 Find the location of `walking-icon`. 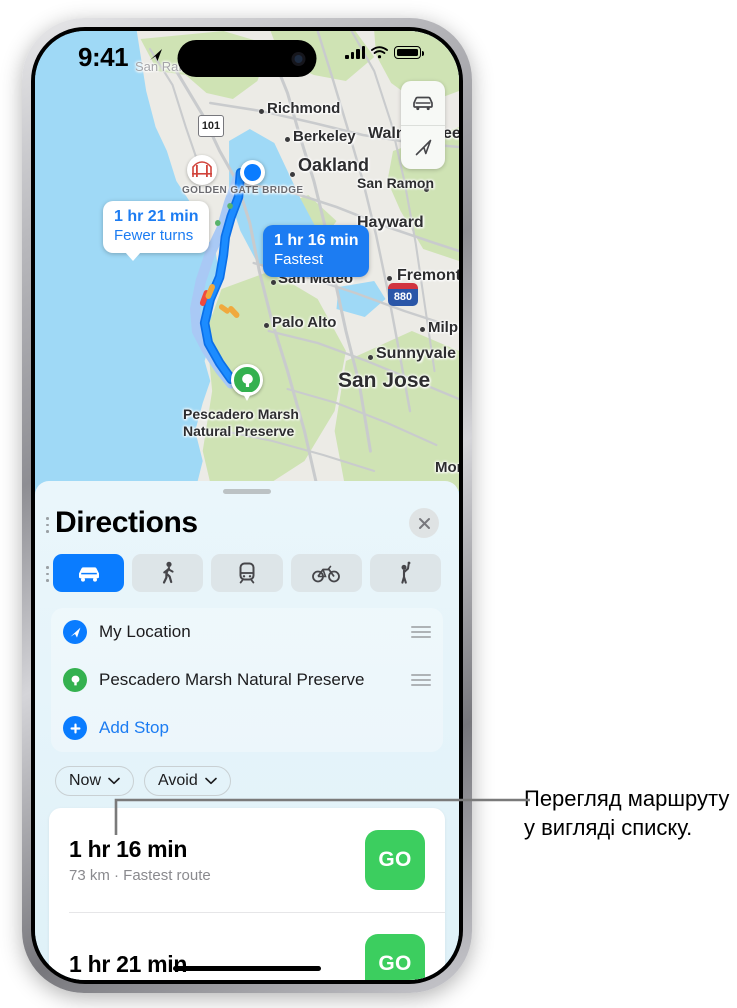

walking-icon is located at coordinates (168, 572).